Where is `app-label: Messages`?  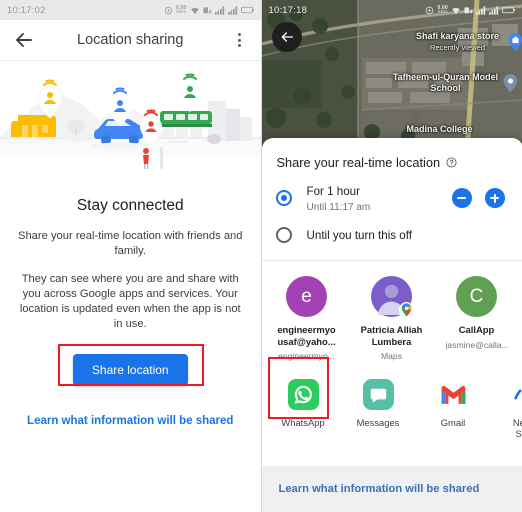
app-label: Messages is located at coordinates (378, 422).